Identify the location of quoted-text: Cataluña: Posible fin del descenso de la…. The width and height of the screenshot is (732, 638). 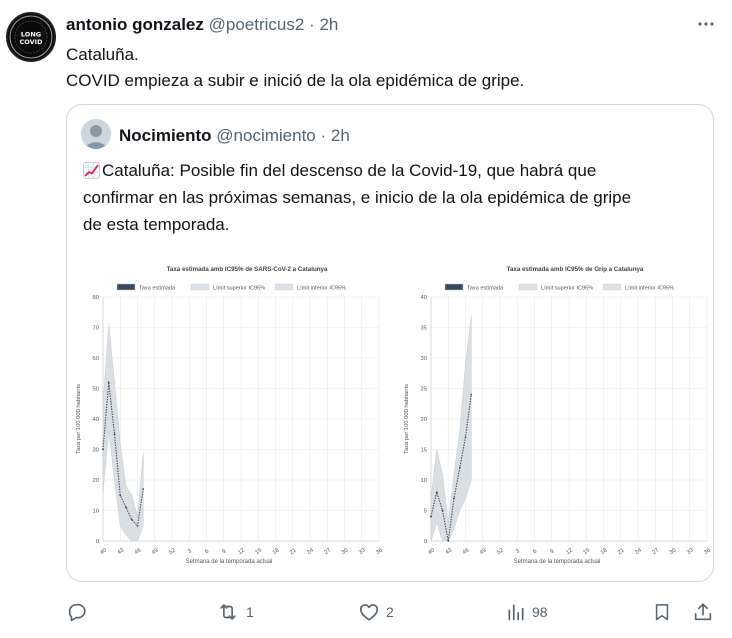
(393, 197).